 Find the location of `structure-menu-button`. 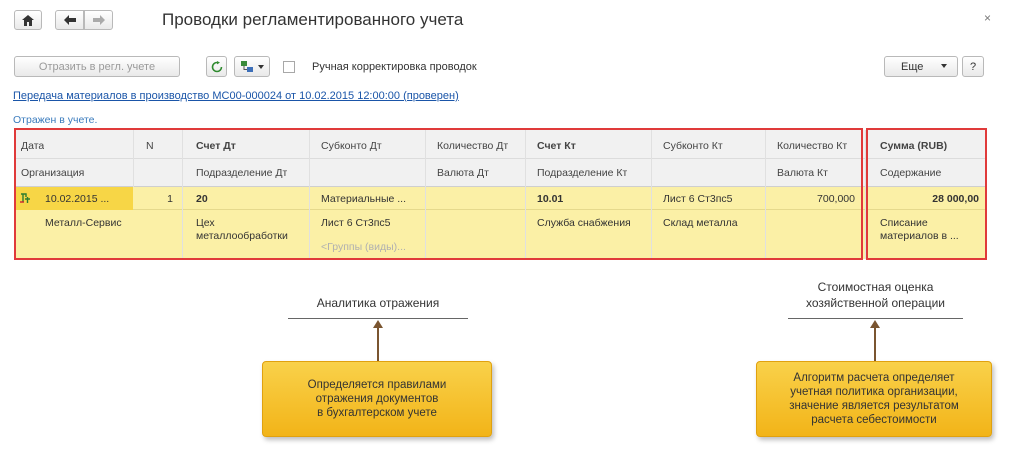

structure-menu-button is located at coordinates (252, 66).